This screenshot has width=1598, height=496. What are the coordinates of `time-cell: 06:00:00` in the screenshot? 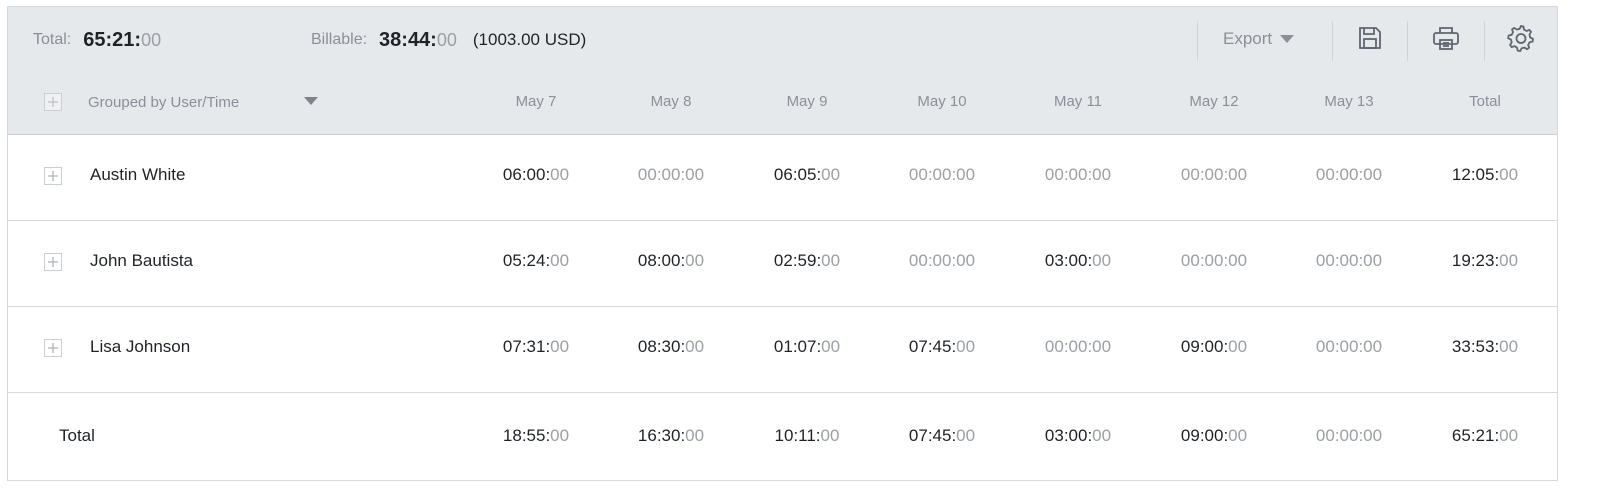 It's located at (536, 174).